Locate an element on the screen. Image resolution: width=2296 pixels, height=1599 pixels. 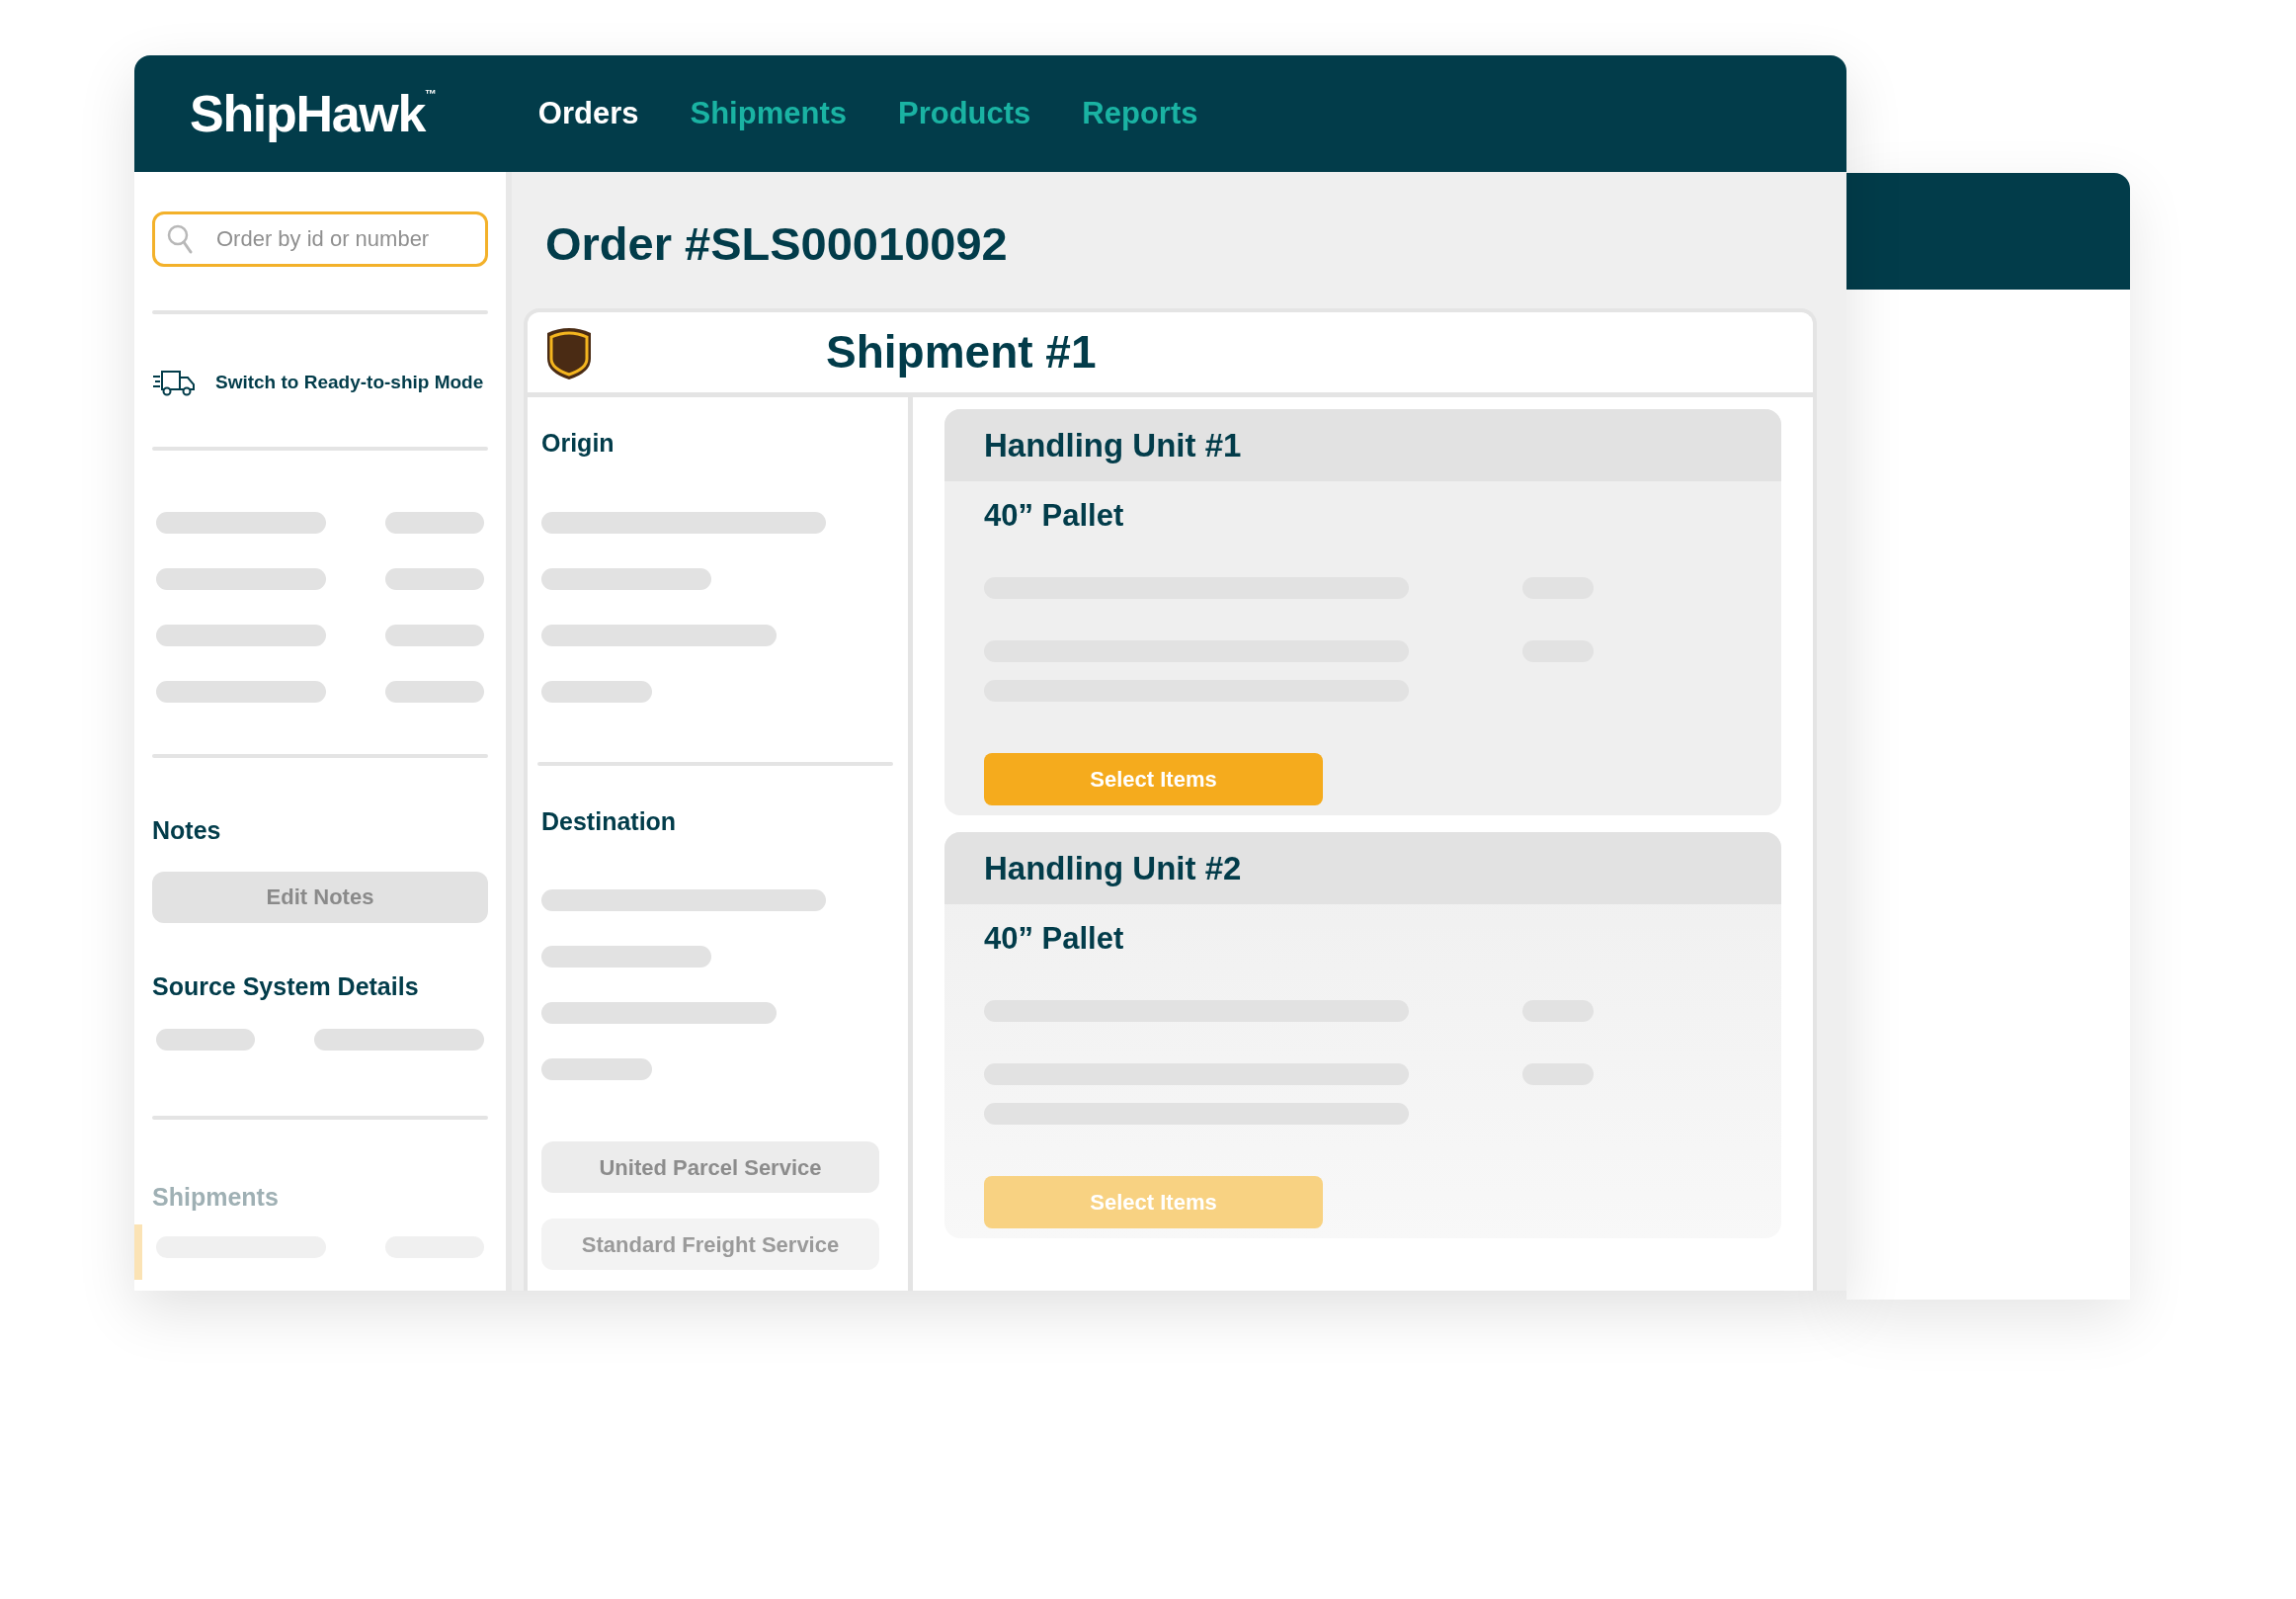
search-icon is located at coordinates (180, 239).